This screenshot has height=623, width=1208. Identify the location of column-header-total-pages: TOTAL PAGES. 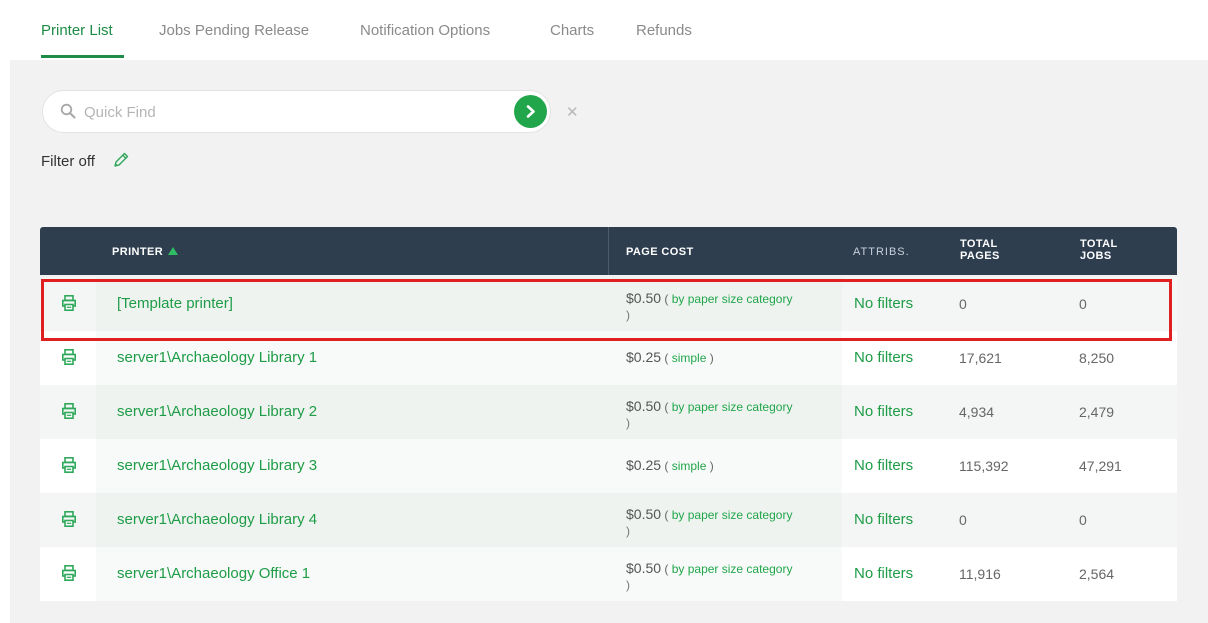
(980, 250).